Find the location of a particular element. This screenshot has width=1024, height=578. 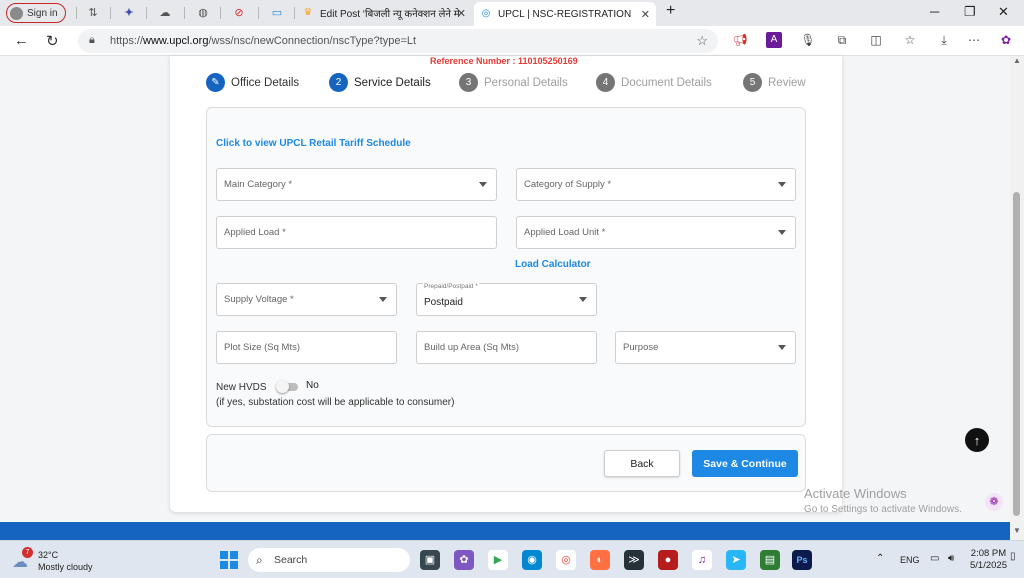

headphones-app-icon: ♫ is located at coordinates (702, 560).